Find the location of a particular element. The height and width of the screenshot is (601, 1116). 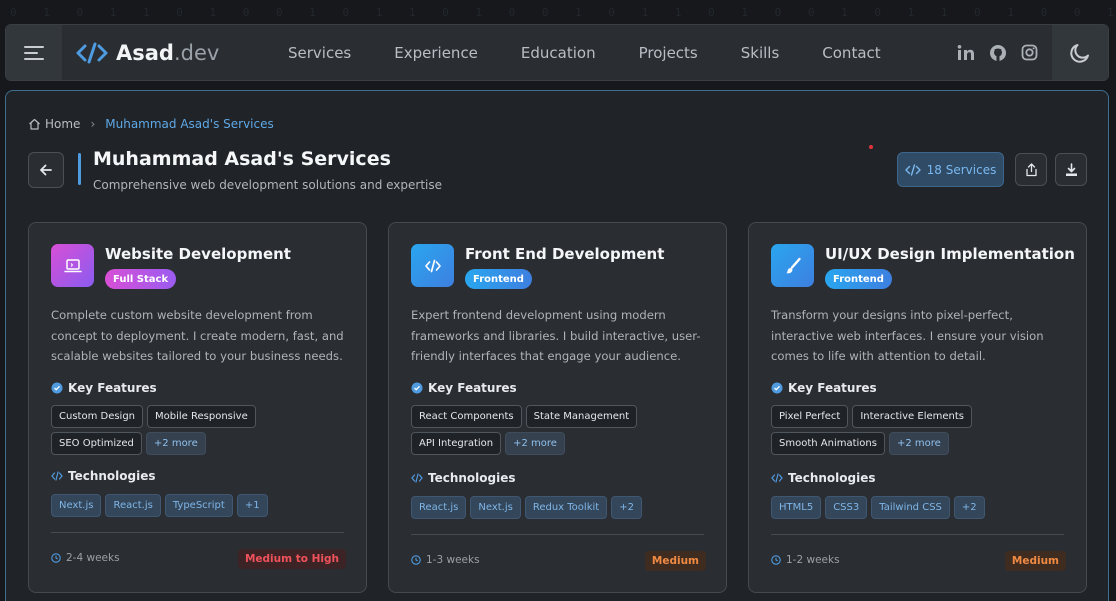

github-icon is located at coordinates (998, 53).